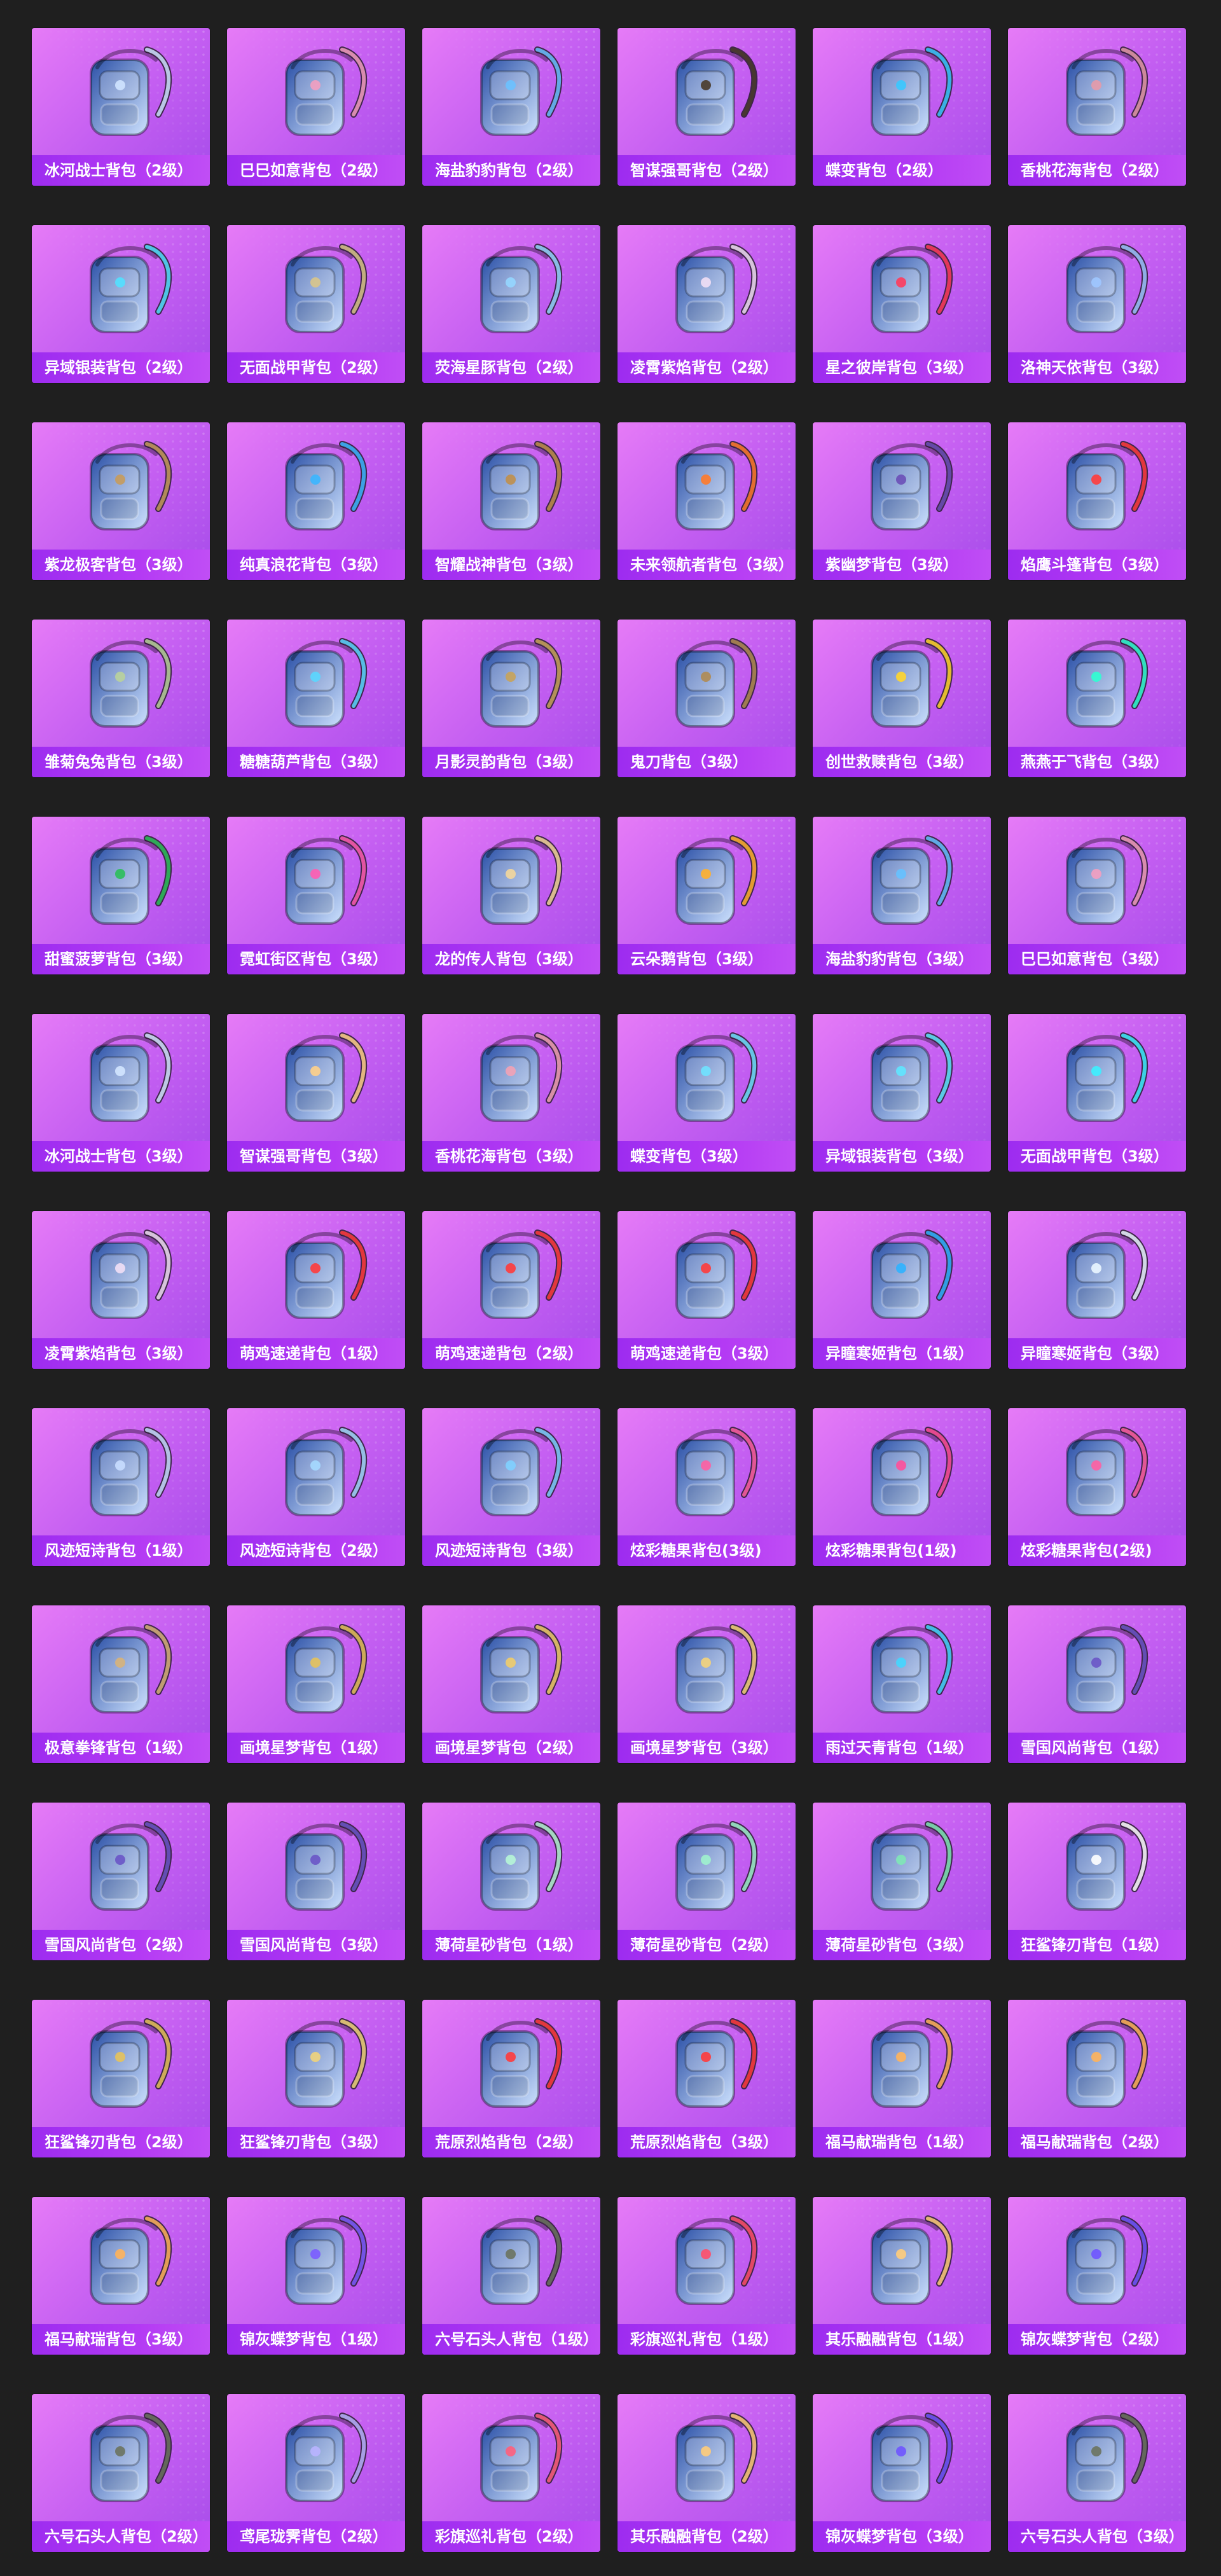  Describe the element at coordinates (1097, 1684) in the screenshot. I see `backpack-card: 雪国风尚背包（1级）` at that location.